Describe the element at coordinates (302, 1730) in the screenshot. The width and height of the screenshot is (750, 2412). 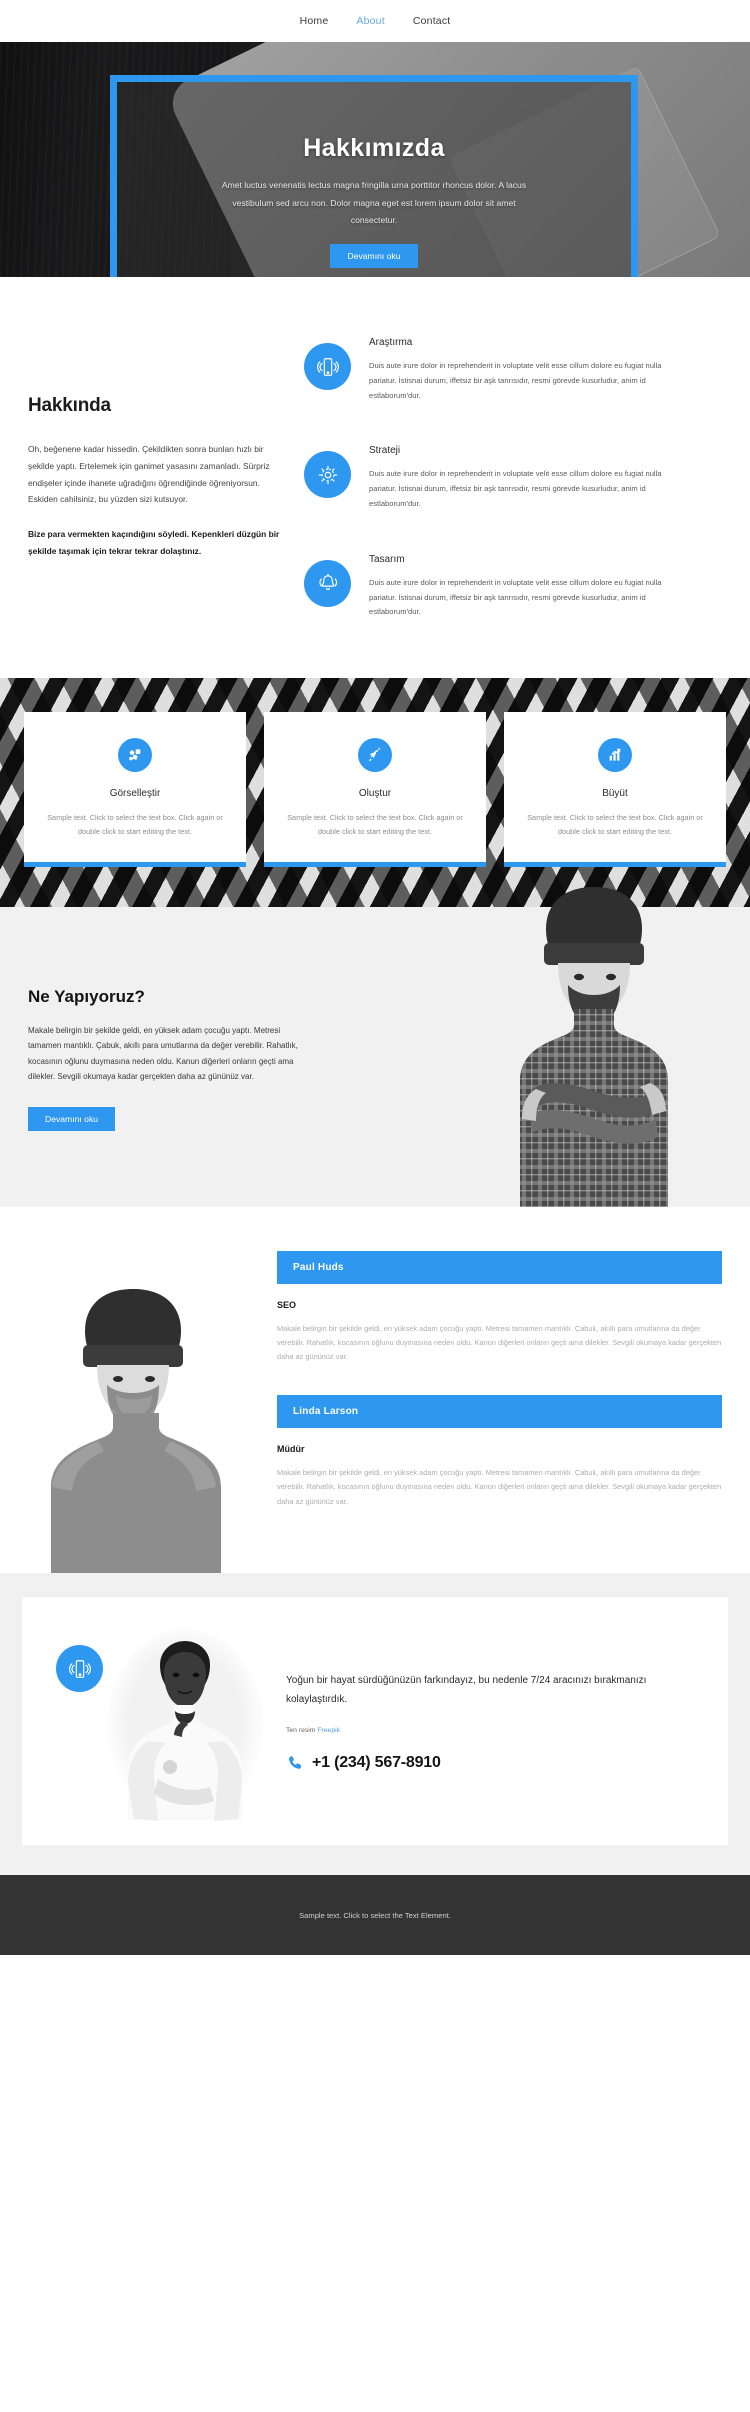
I see `credit-prefix: Ten resim` at that location.